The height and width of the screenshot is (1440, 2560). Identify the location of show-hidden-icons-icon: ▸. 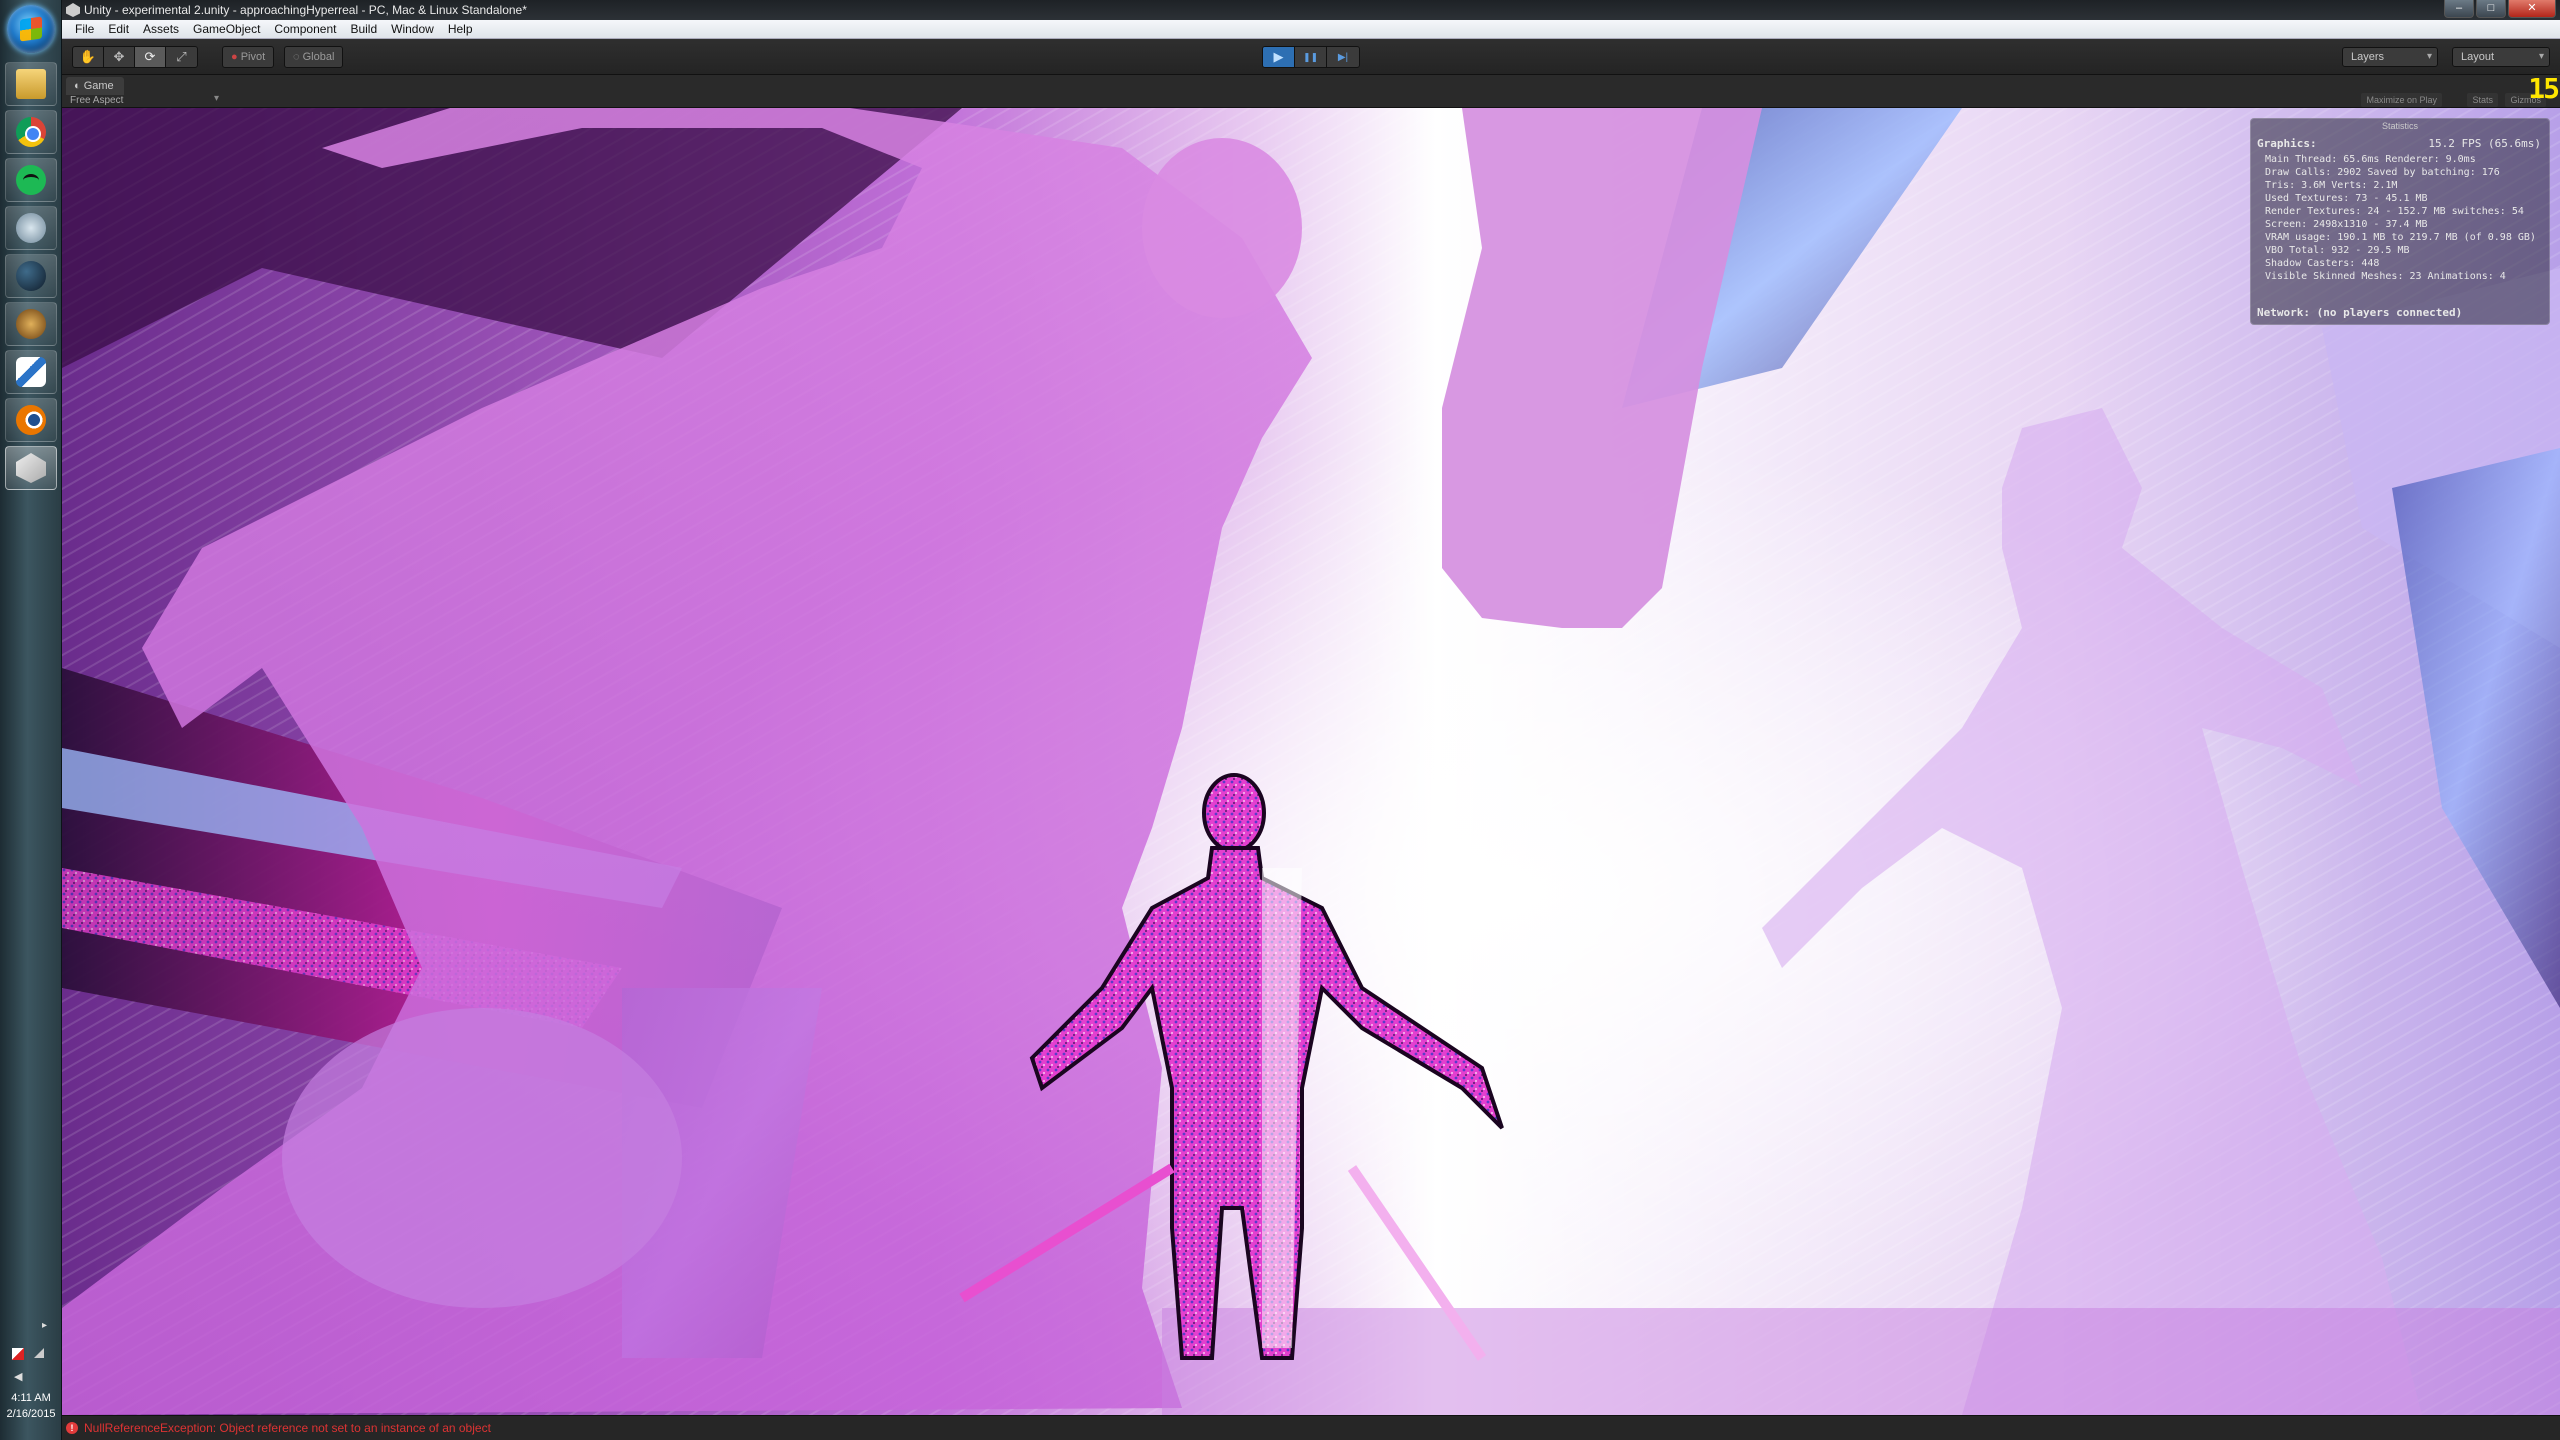
(48, 1326).